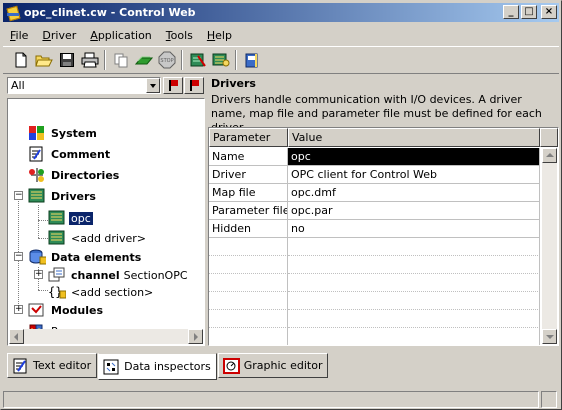 This screenshot has width=562, height=410. What do you see at coordinates (74, 175) in the screenshot?
I see `tree-item-directories: Directories` at bounding box center [74, 175].